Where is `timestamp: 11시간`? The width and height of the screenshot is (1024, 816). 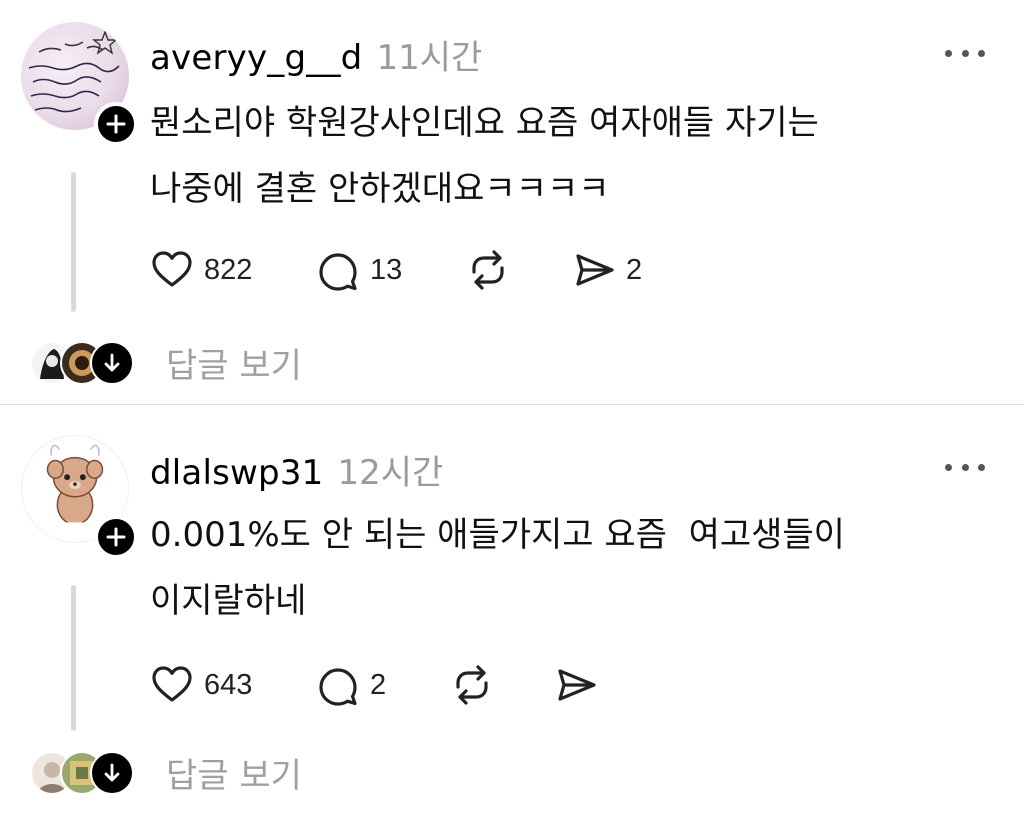
timestamp: 11시간 is located at coordinates (429, 58).